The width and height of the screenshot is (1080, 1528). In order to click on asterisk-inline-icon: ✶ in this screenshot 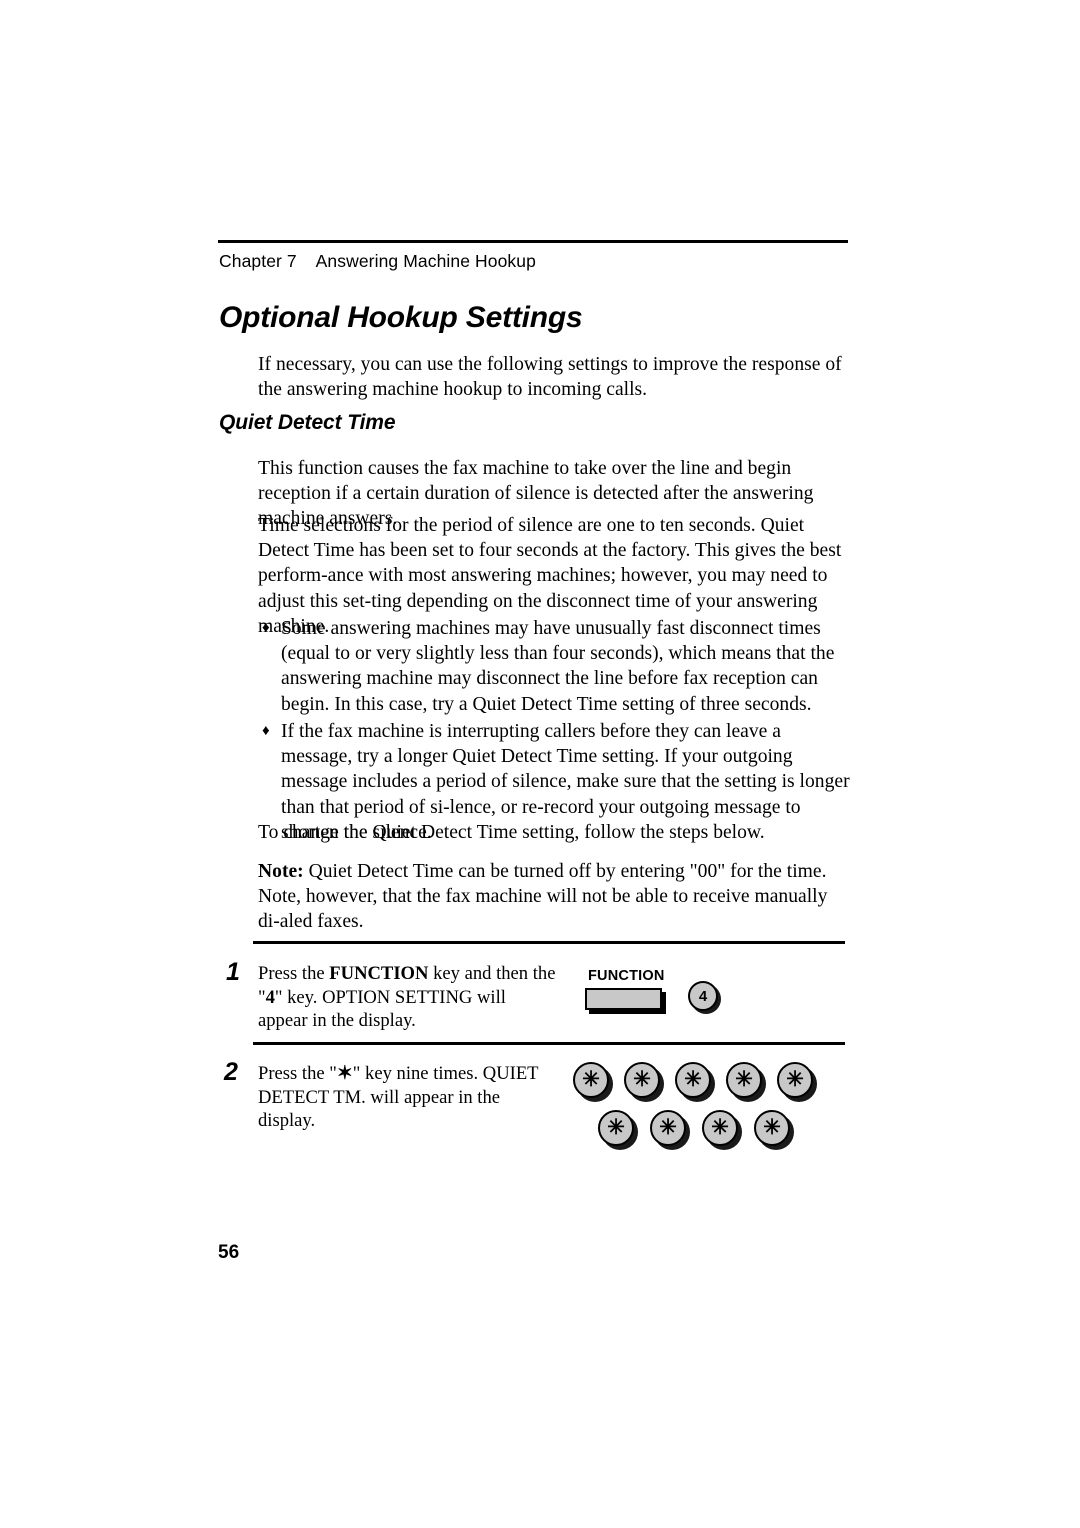, I will do `click(344, 1073)`.